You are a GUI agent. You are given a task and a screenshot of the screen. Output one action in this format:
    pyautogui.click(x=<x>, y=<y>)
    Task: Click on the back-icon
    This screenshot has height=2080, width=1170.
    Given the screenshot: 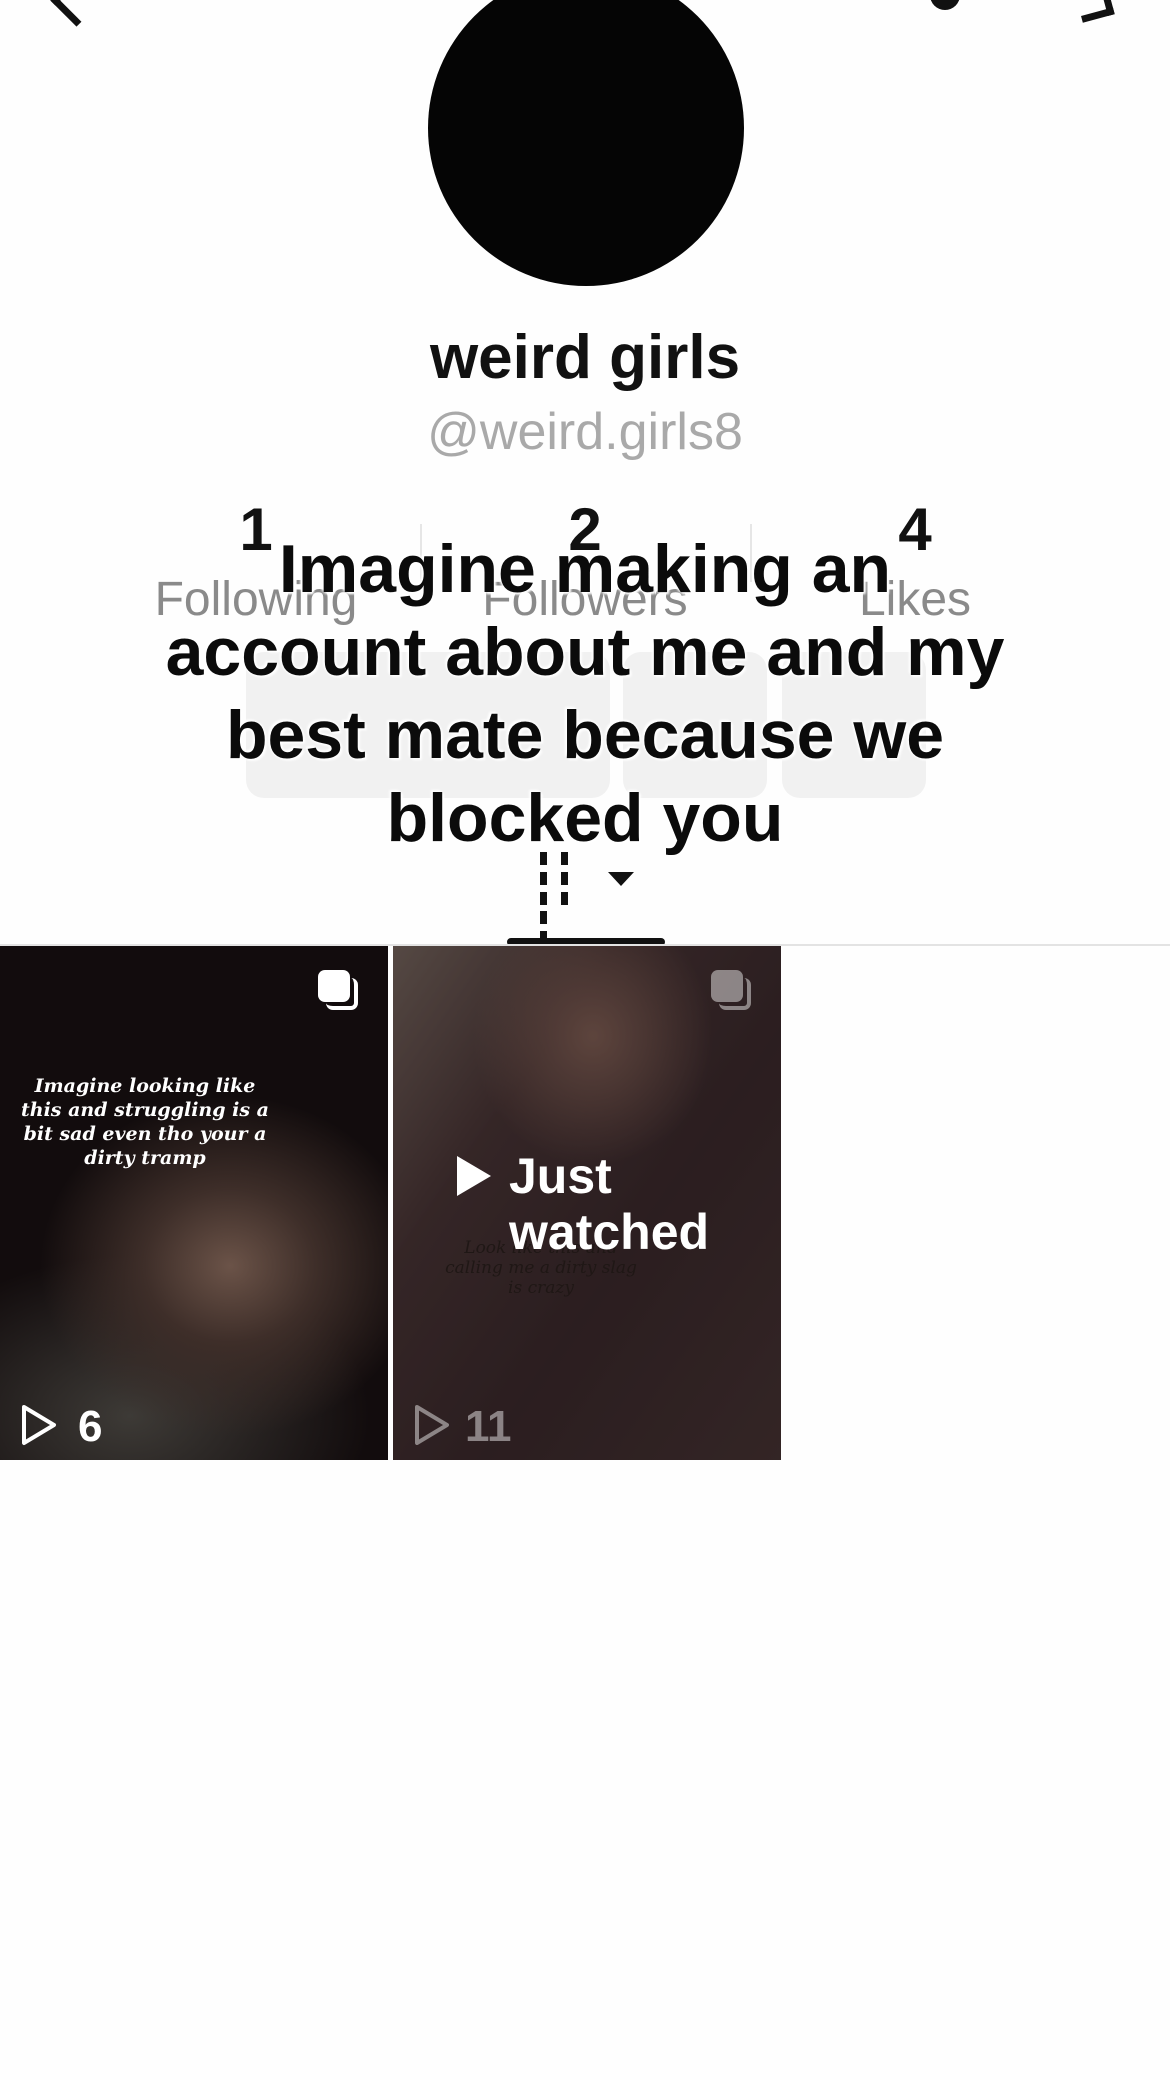 What is the action you would take?
    pyautogui.click(x=76, y=13)
    